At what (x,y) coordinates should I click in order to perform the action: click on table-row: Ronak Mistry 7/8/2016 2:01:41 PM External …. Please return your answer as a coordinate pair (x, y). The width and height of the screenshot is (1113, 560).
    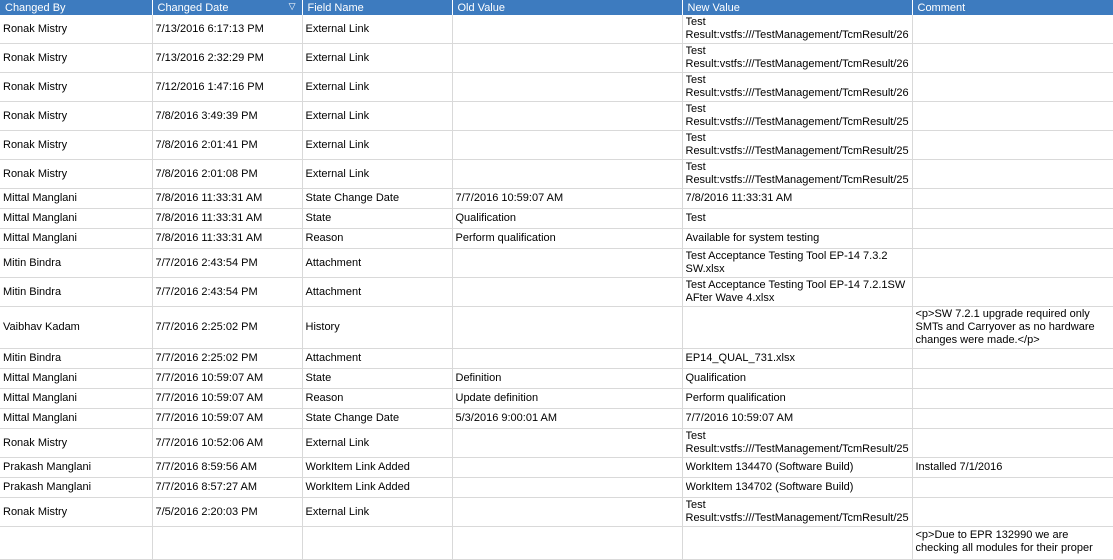
    Looking at the image, I should click on (556, 145).